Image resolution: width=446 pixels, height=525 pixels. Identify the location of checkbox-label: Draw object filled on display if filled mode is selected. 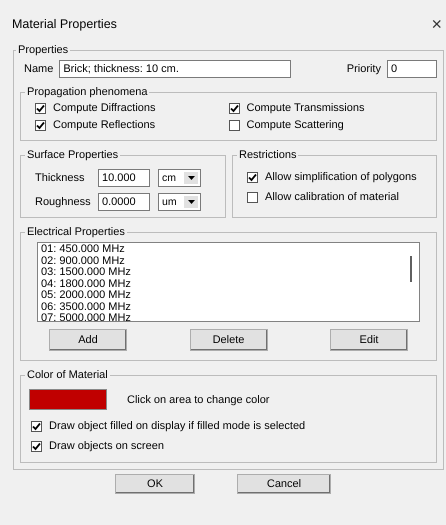
(177, 426).